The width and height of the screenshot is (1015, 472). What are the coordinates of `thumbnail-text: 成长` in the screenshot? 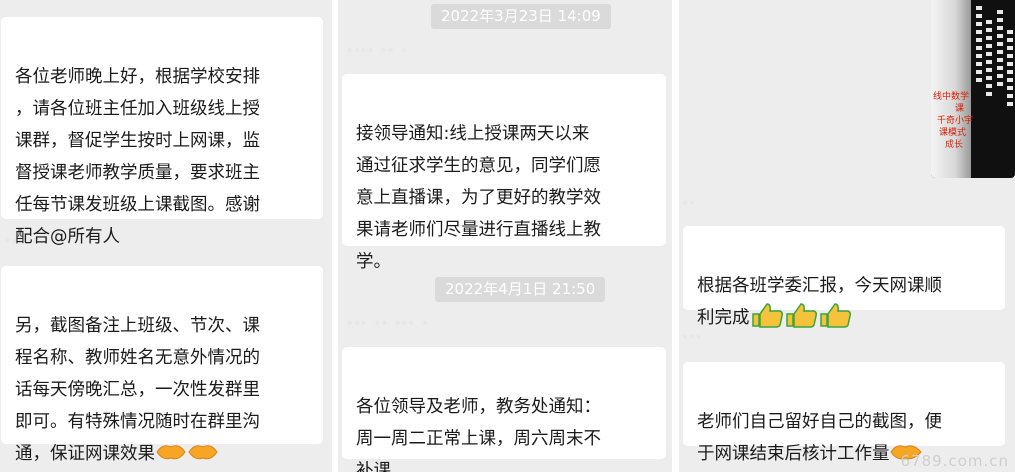 It's located at (954, 145).